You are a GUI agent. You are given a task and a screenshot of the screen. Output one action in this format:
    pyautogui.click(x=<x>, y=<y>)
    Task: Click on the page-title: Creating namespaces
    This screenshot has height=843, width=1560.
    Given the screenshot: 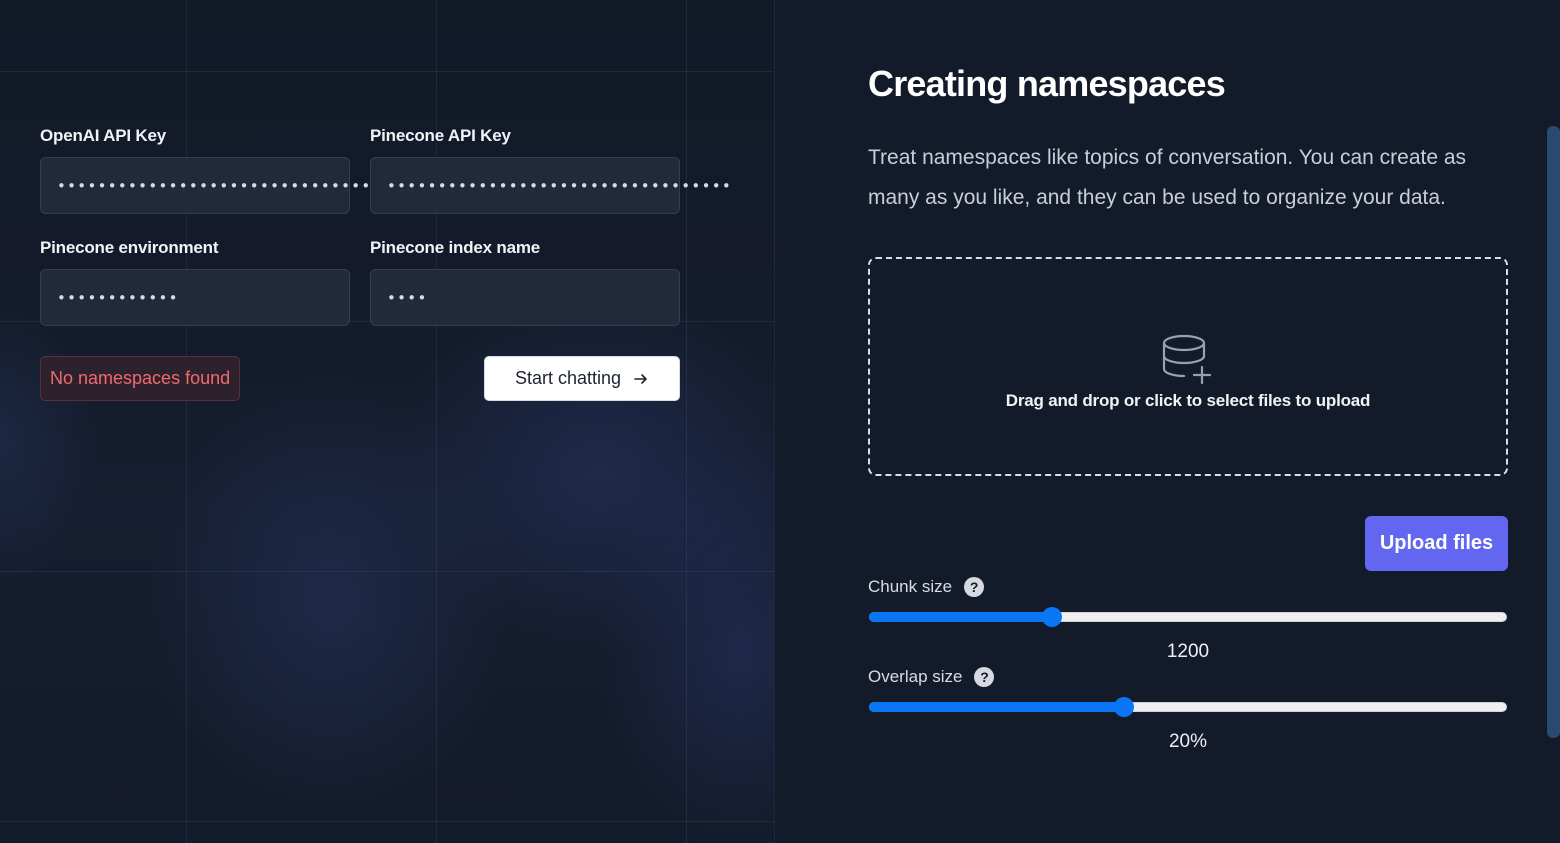 What is the action you would take?
    pyautogui.click(x=1047, y=83)
    